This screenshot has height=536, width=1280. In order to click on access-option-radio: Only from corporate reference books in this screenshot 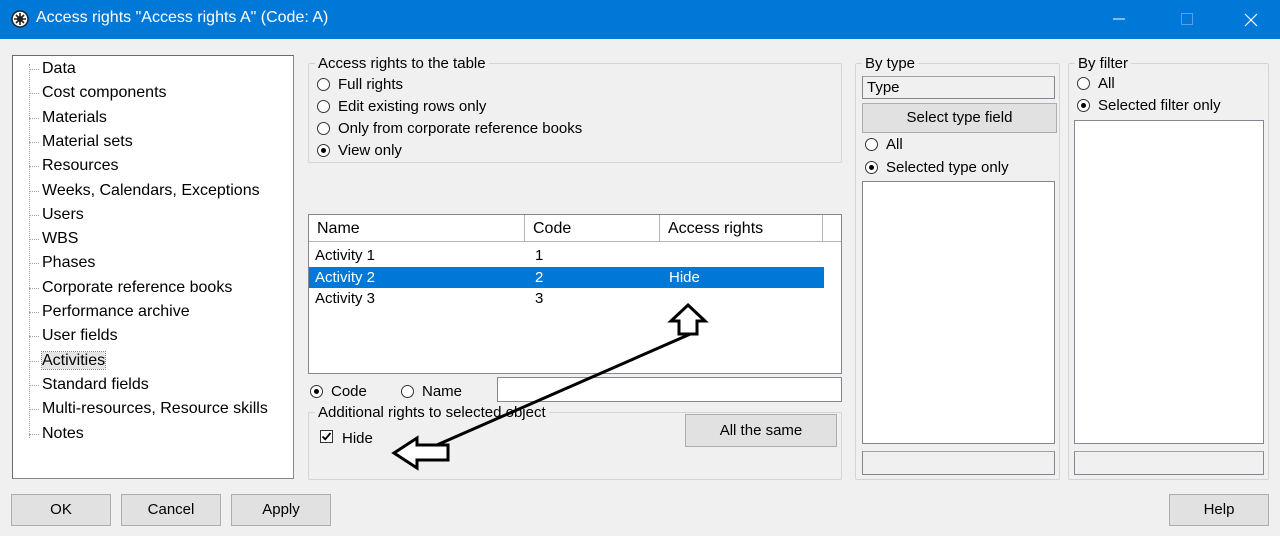, I will do `click(467, 129)`.